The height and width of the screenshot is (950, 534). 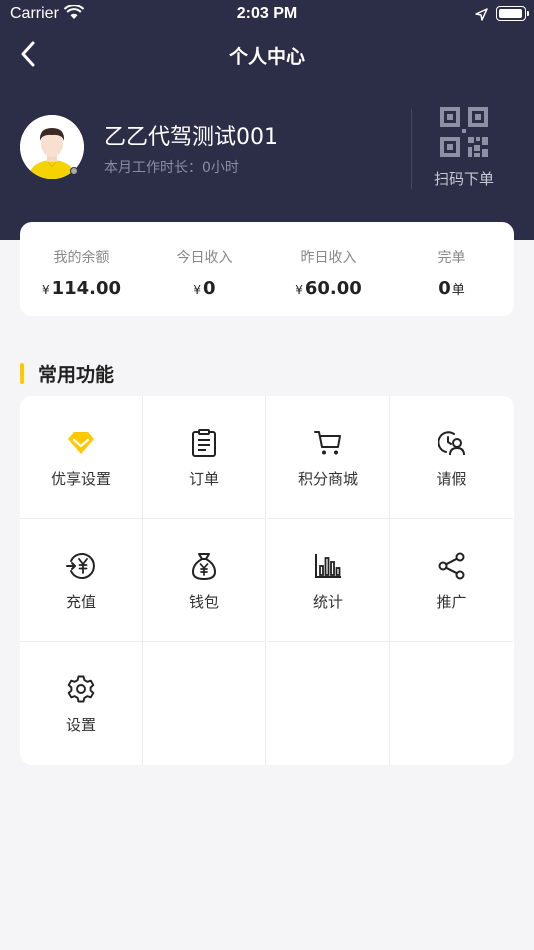 What do you see at coordinates (464, 132) in the screenshot?
I see `qr-code-icon` at bounding box center [464, 132].